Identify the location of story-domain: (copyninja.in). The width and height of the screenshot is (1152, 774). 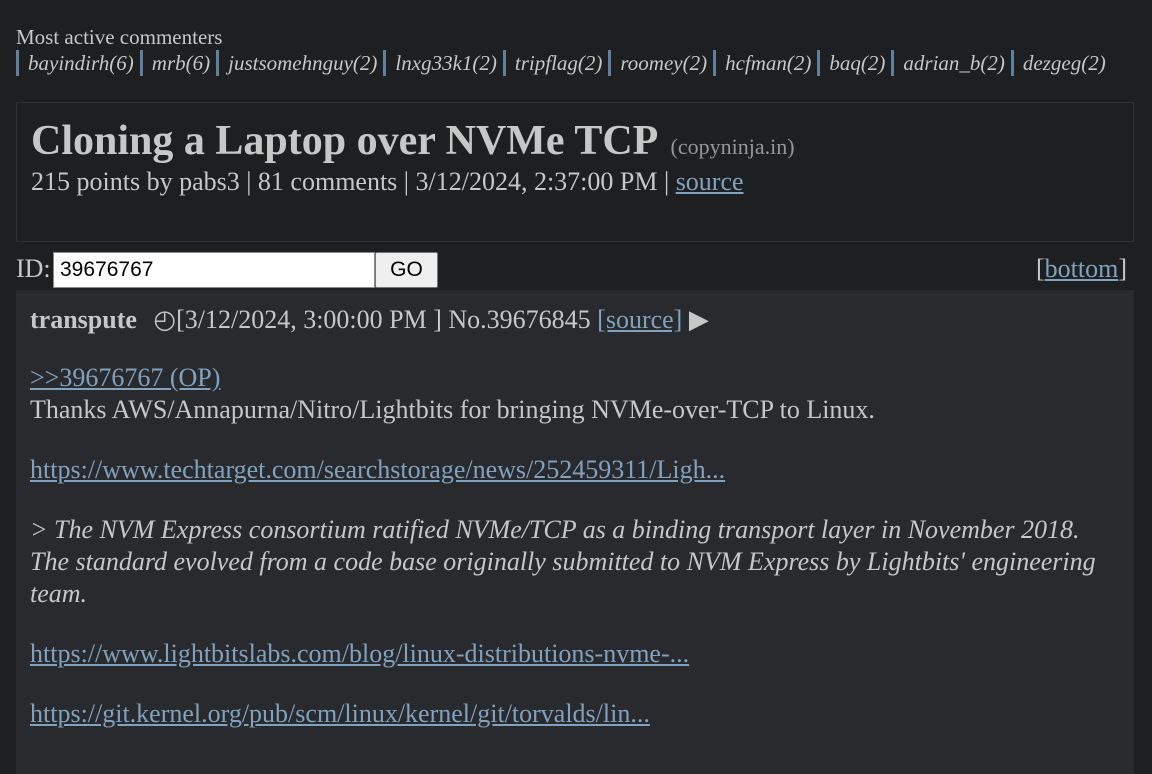
(732, 146).